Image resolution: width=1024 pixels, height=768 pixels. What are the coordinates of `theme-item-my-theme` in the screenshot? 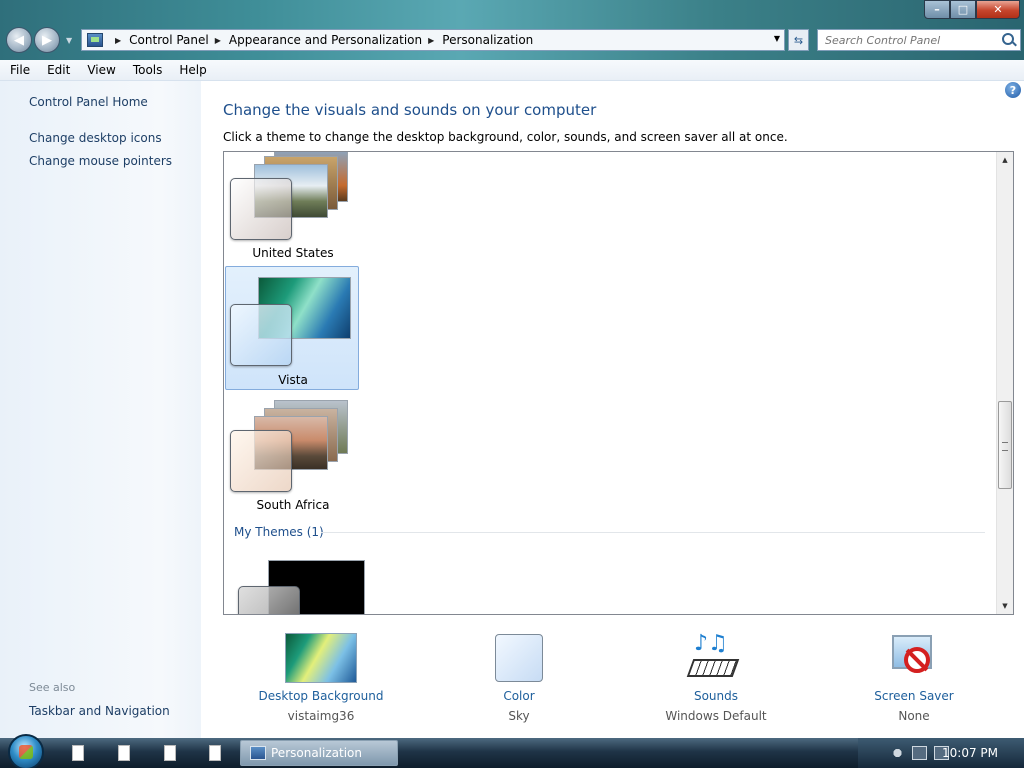 It's located at (303, 586).